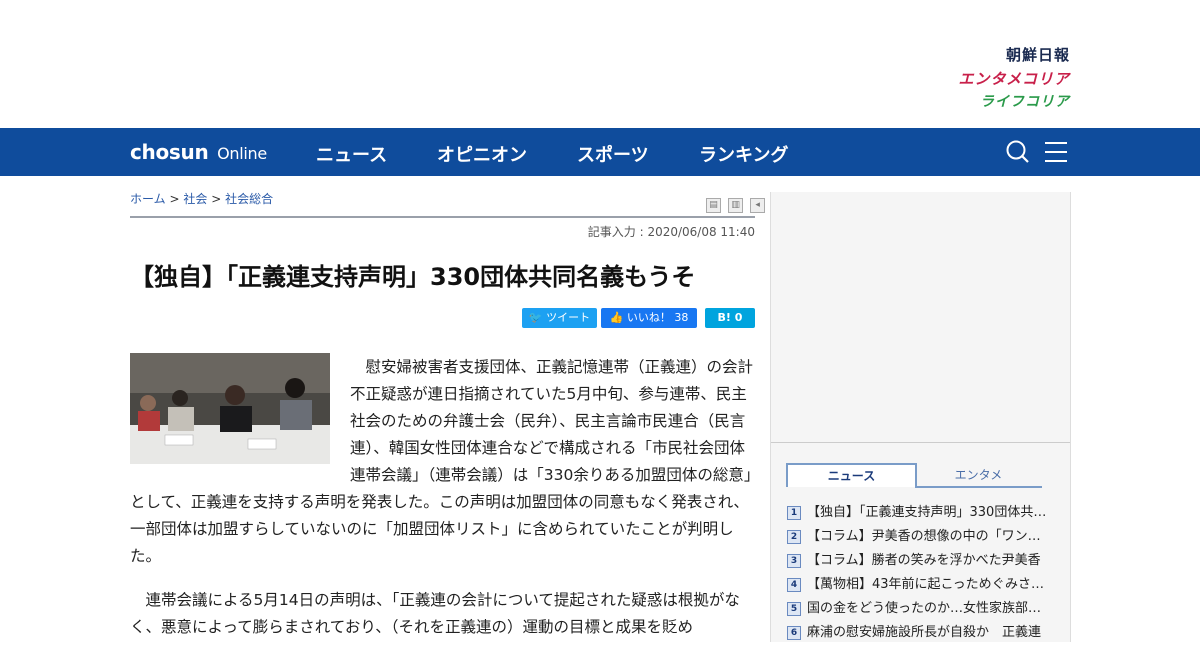 This screenshot has width=1200, height=658. I want to click on logo-sub: Online, so click(242, 153).